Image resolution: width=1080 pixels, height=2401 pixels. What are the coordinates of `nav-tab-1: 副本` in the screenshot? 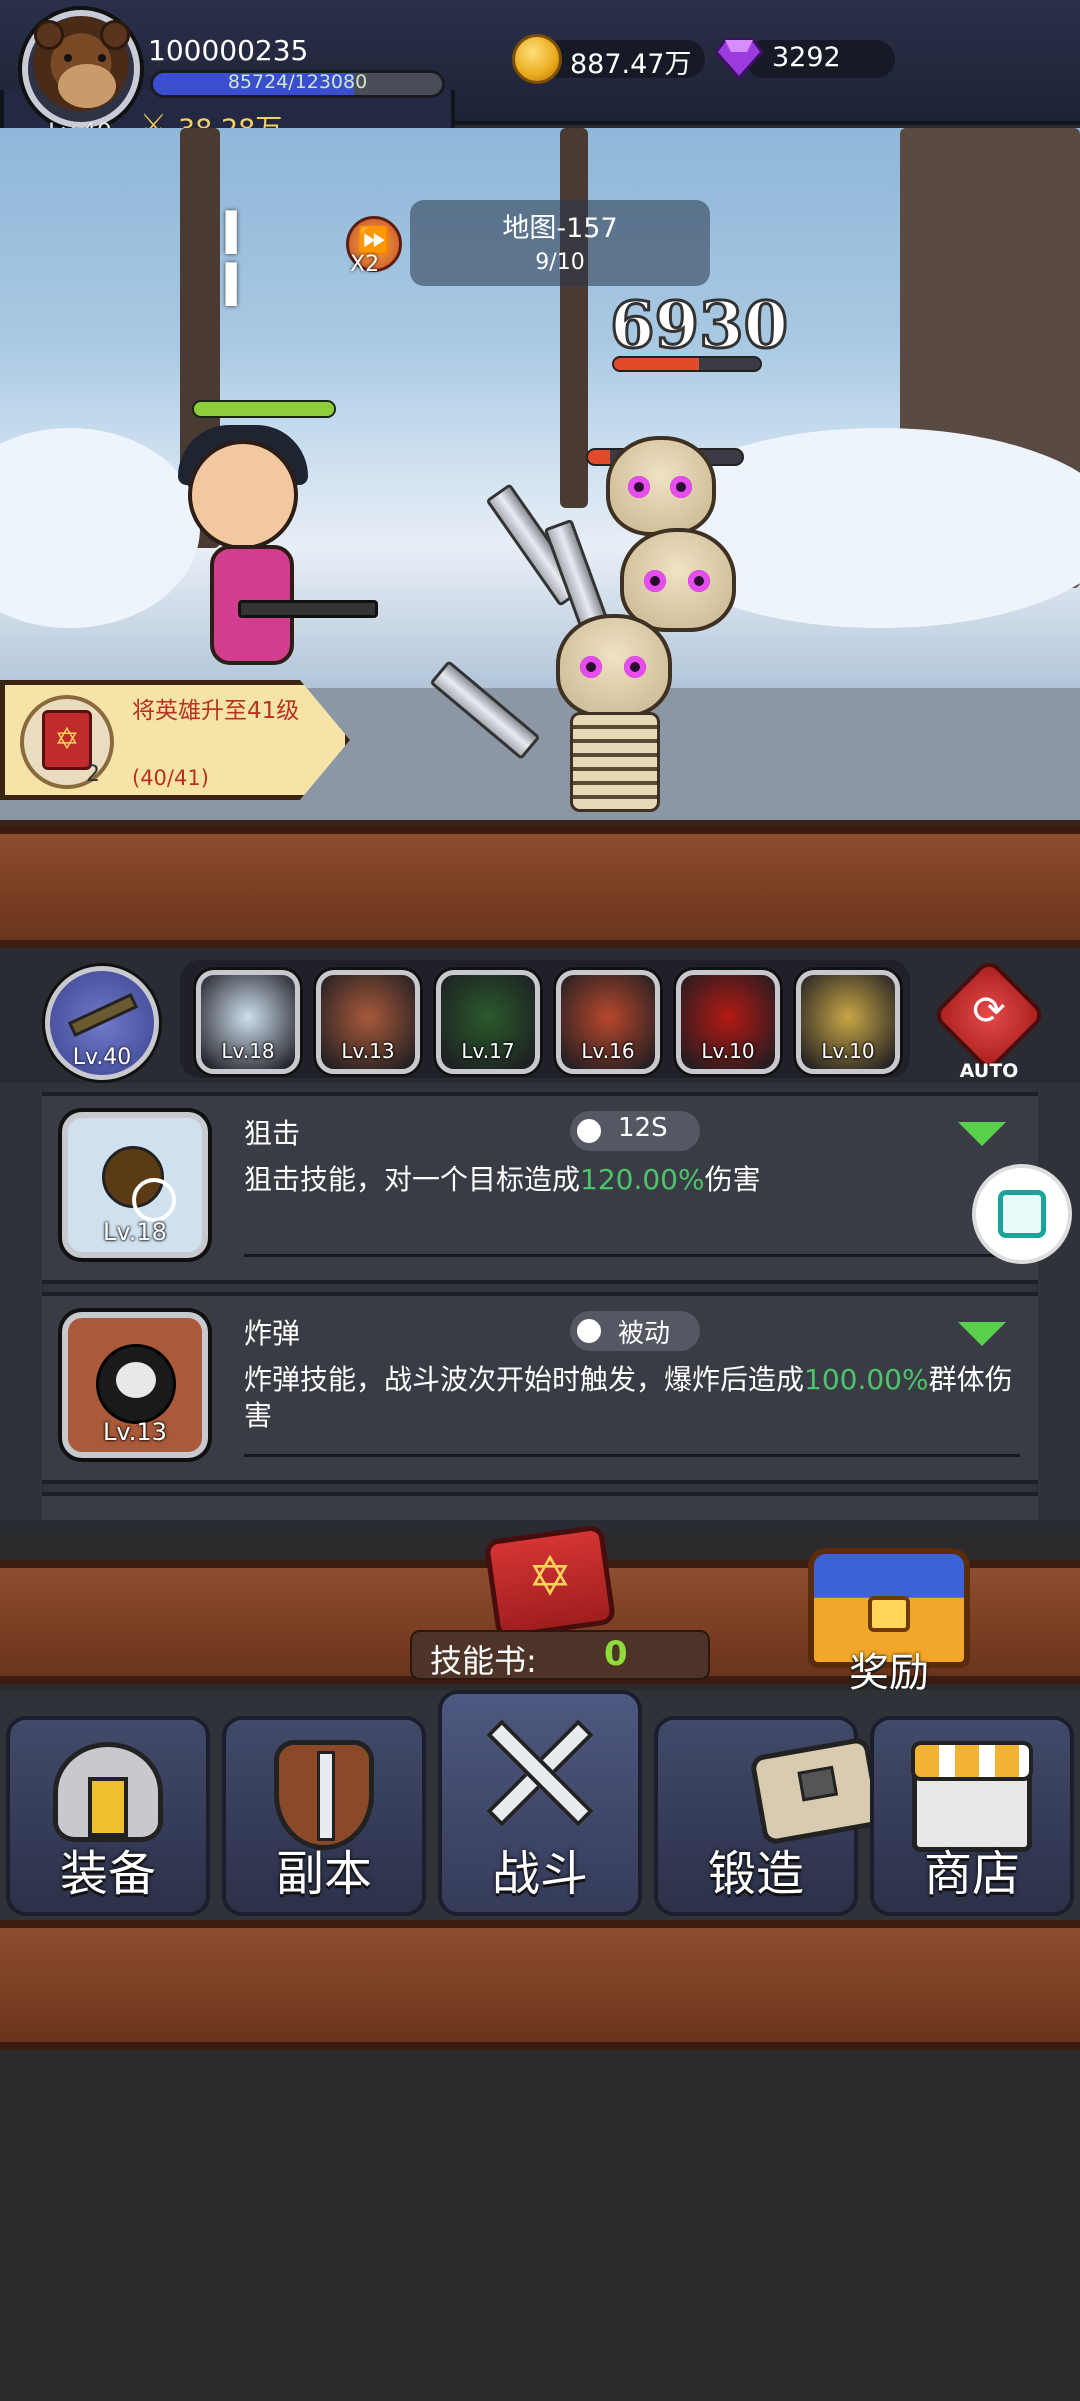 It's located at (324, 1816).